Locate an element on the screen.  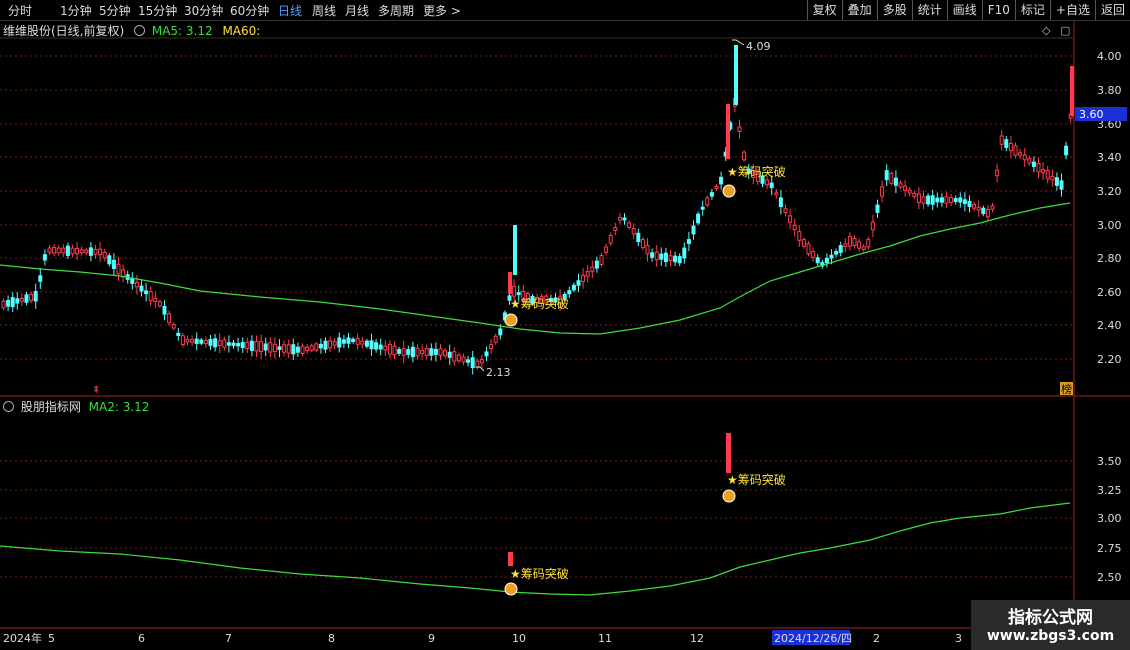
ma2-line is located at coordinates (535, 549).